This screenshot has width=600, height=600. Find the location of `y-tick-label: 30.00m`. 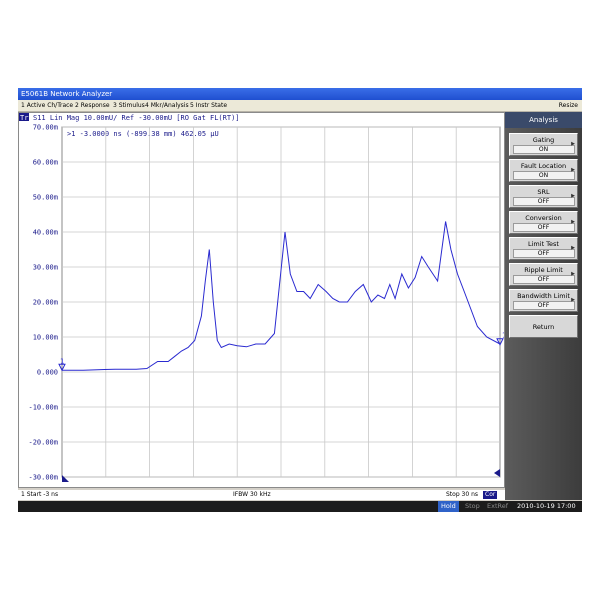

y-tick-label: 30.00m is located at coordinates (45, 268).